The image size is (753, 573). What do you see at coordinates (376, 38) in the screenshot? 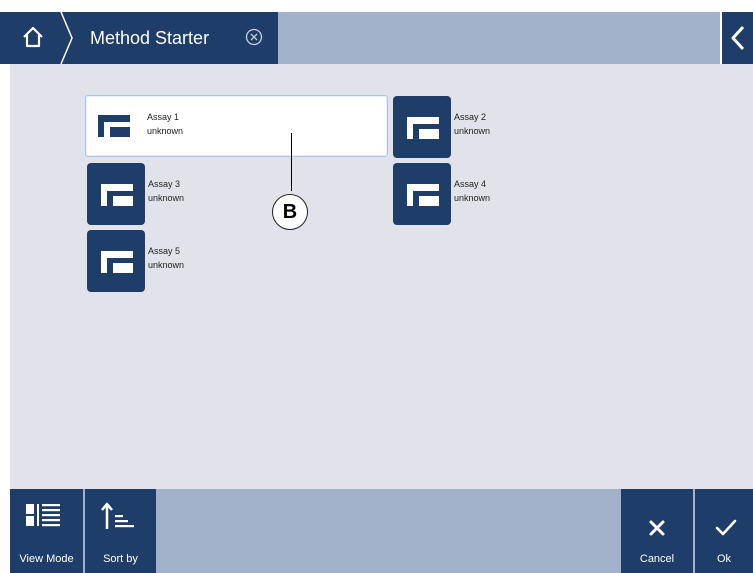
I see `top-bar: Method Starter` at bounding box center [376, 38].